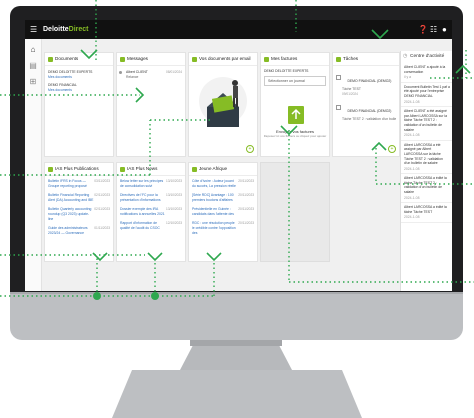 This screenshot has width=474, height=418. I want to click on news-header: IAS Plus Publications, so click(79, 169).